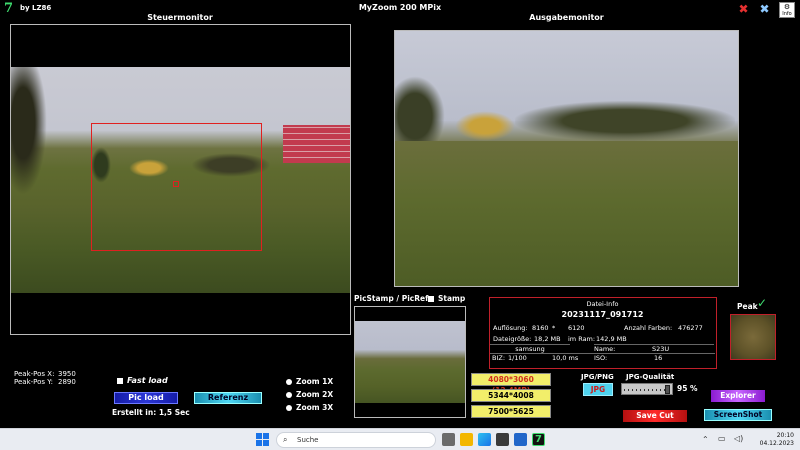 The width and height of the screenshot is (800, 450). What do you see at coordinates (554, 328) in the screenshot?
I see `resolution-times: *` at bounding box center [554, 328].